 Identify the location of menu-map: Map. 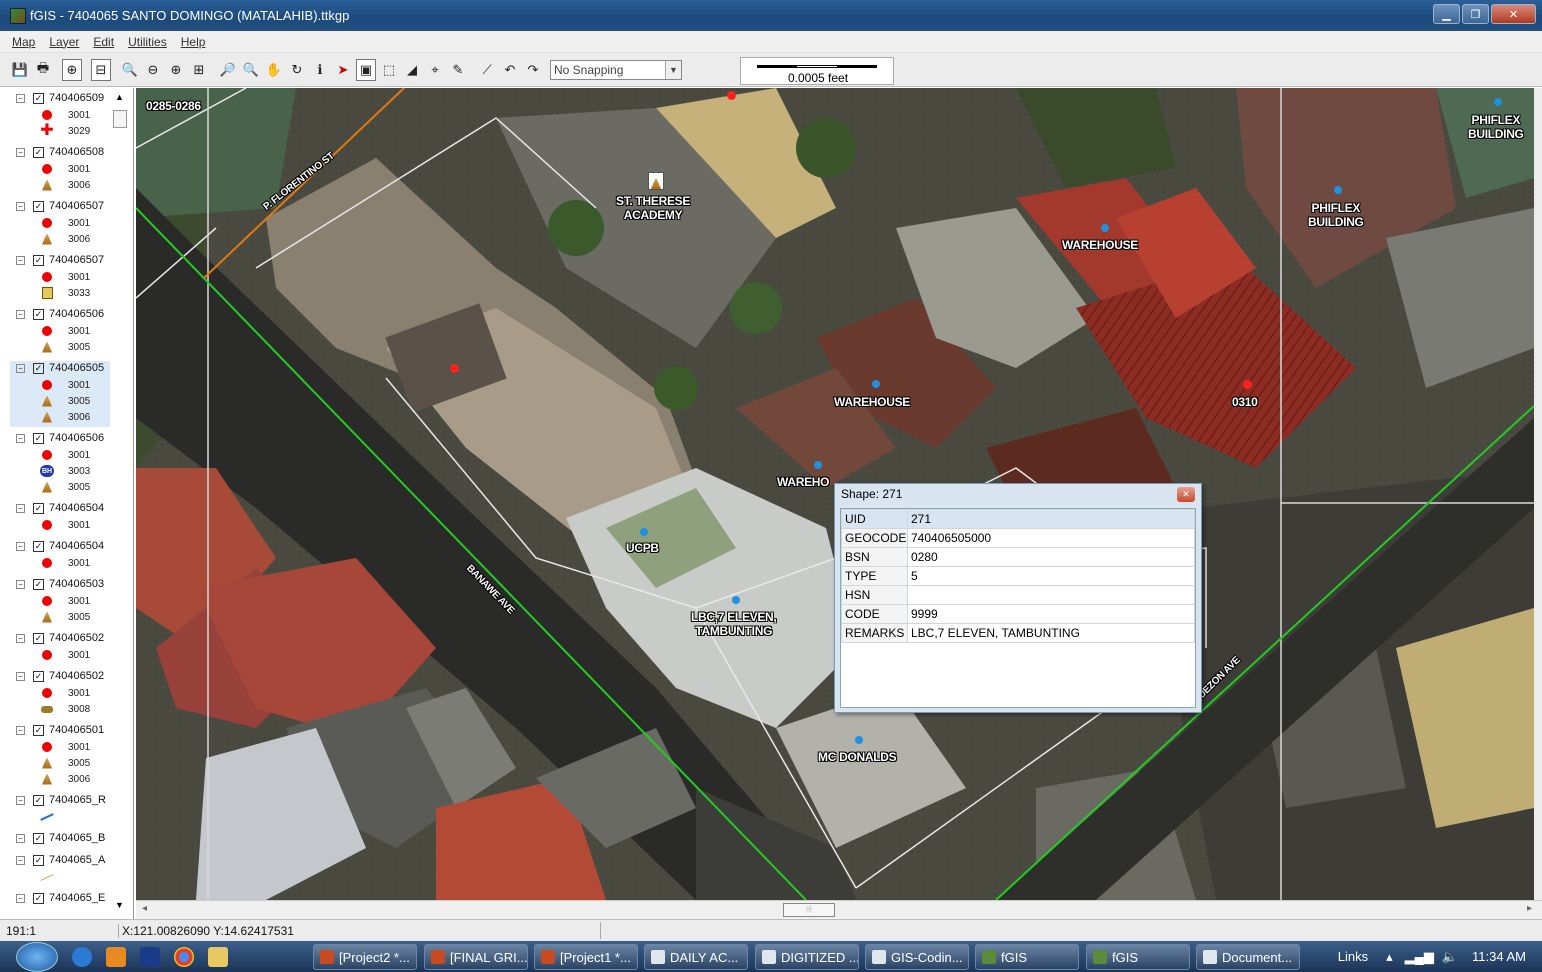
(23, 42).